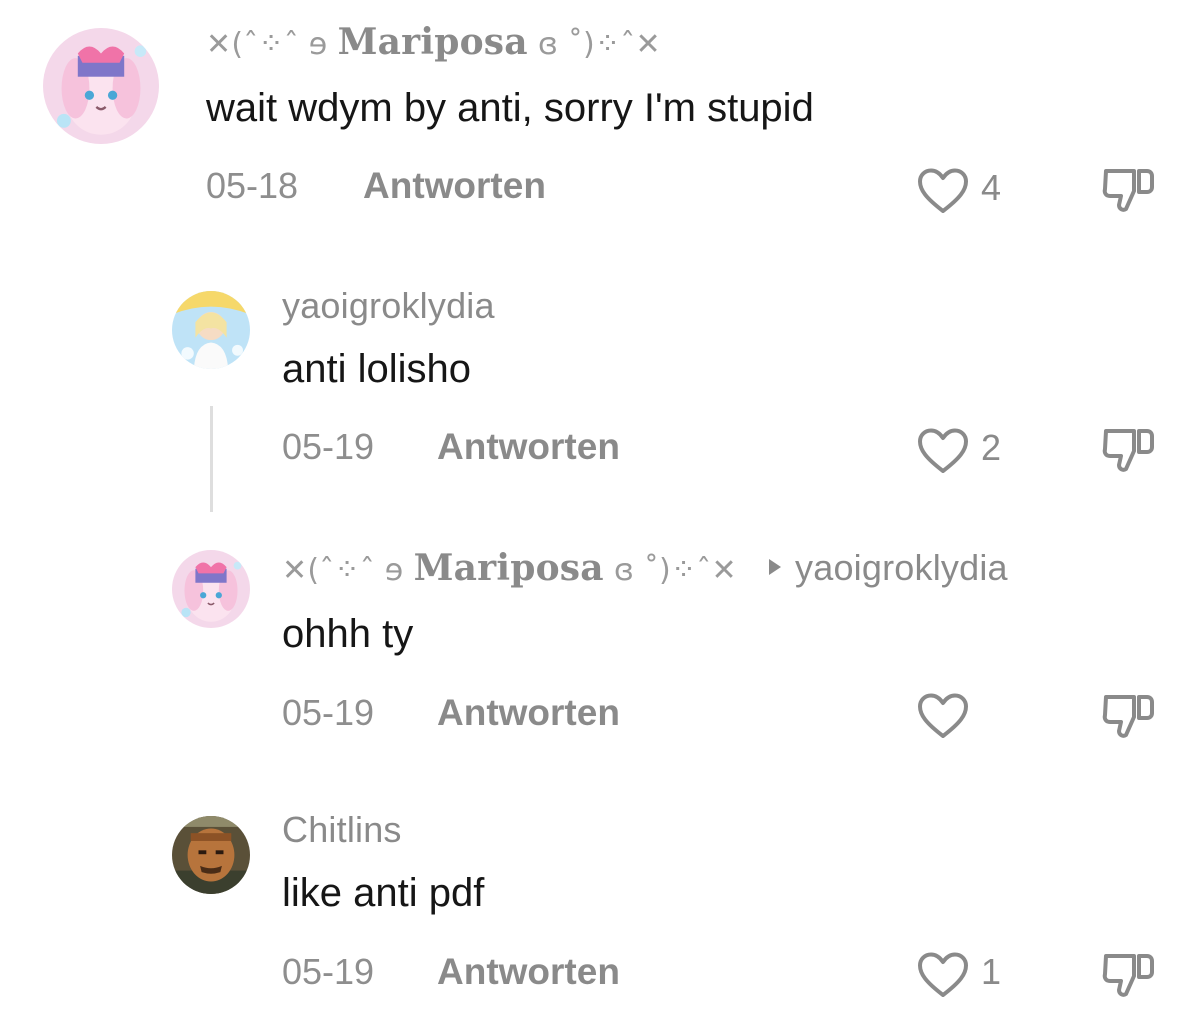  I want to click on like-count: 2, so click(991, 447).